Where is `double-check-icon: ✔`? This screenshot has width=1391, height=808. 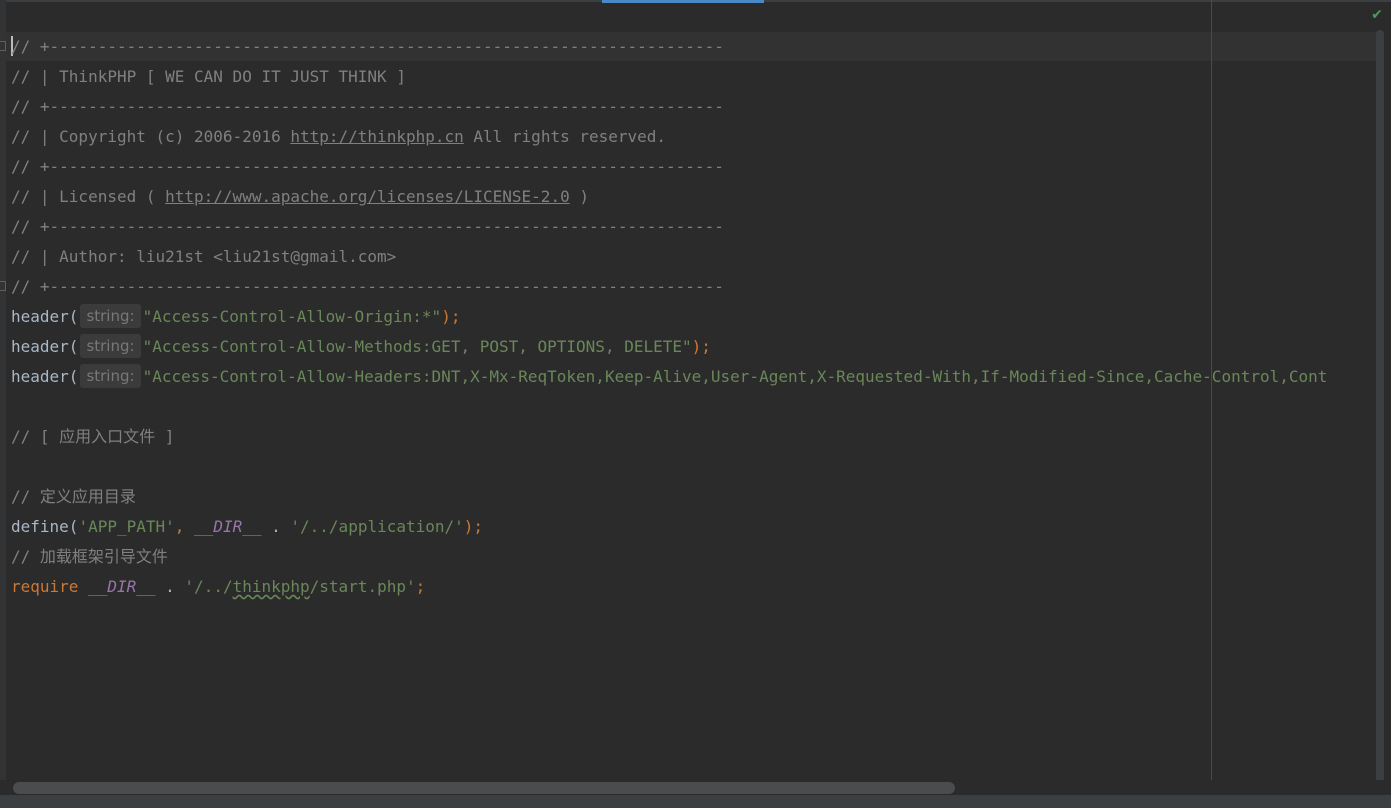
double-check-icon: ✔ is located at coordinates (1377, 15).